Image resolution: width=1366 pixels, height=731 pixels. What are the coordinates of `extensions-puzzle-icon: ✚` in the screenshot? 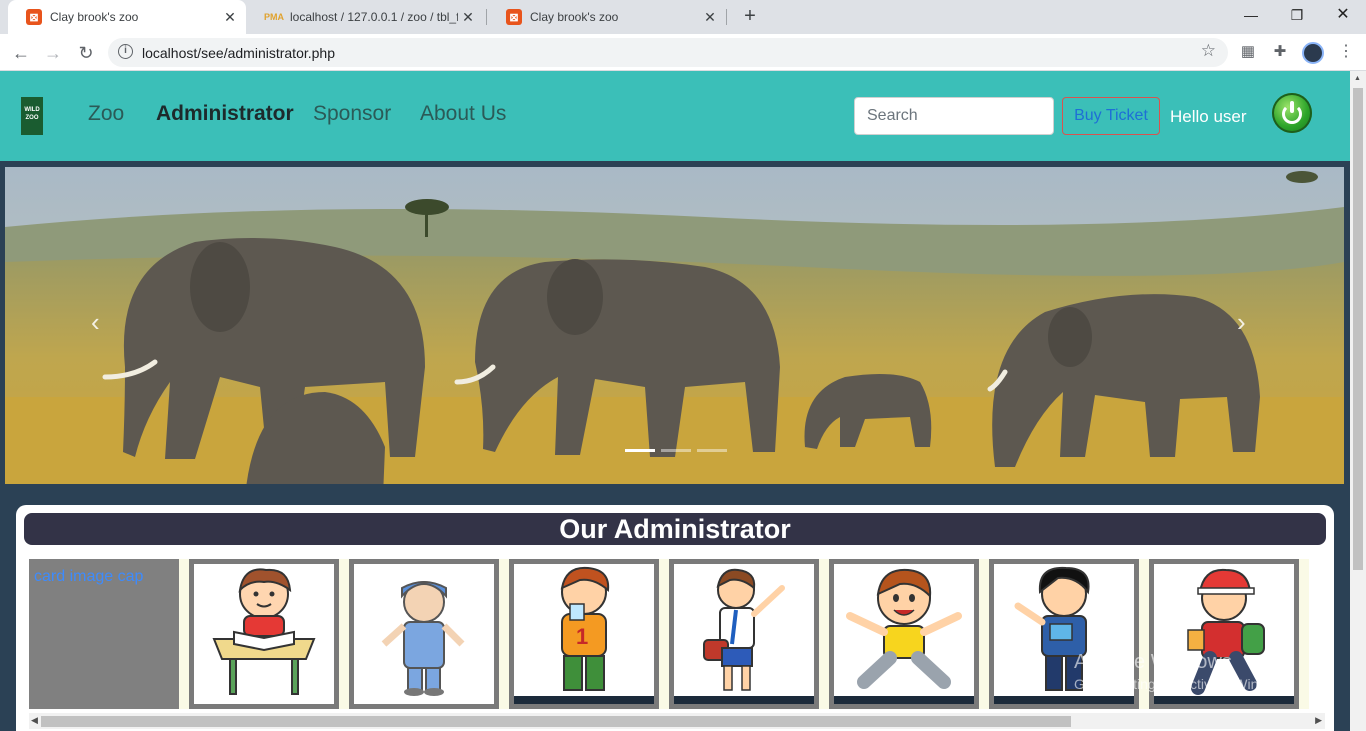 It's located at (1280, 52).